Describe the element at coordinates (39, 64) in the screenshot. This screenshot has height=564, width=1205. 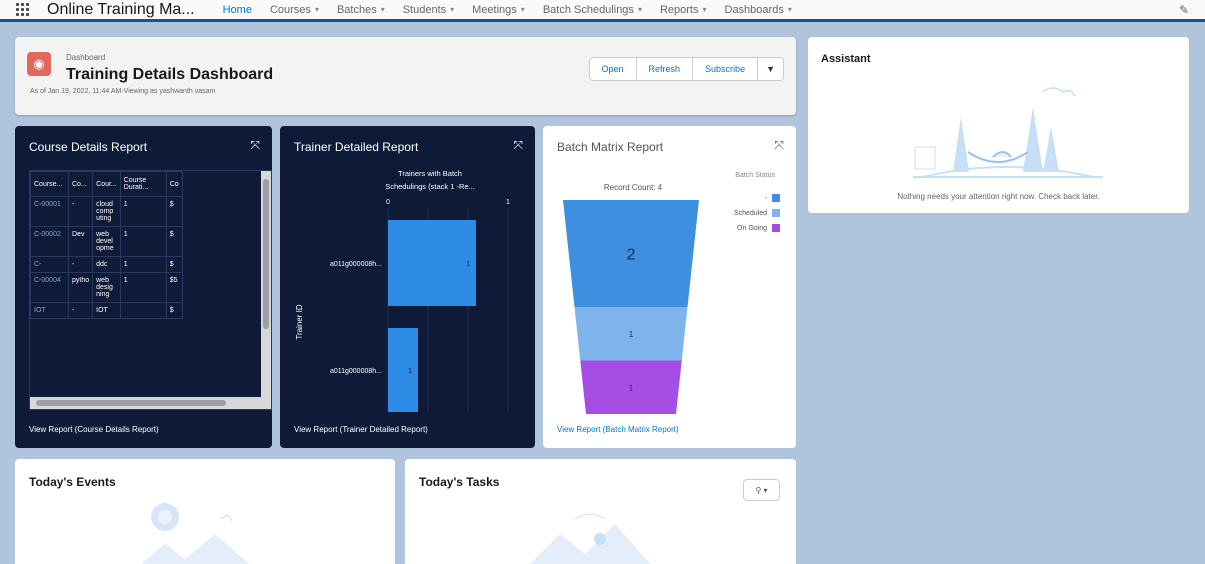
I see `dashboard-icon: ◉` at that location.